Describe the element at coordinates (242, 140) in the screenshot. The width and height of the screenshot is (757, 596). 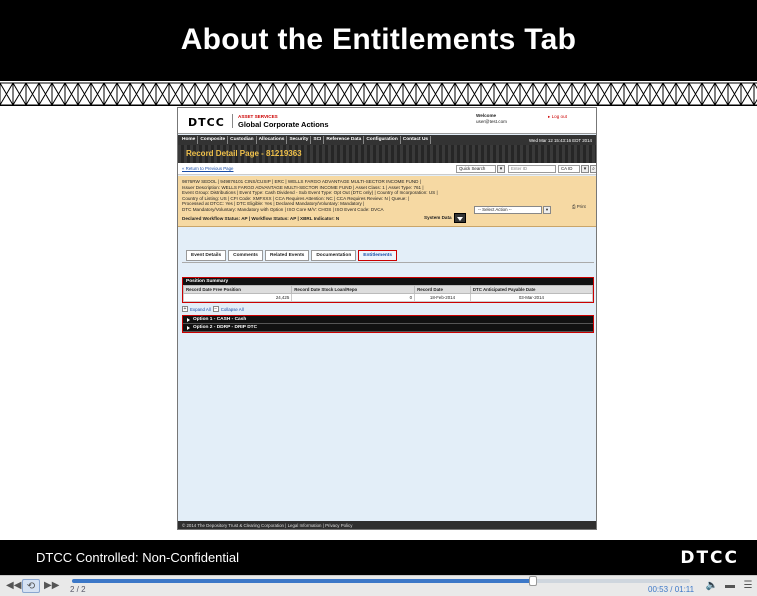
I see `nav-custodian: Custodian` at that location.